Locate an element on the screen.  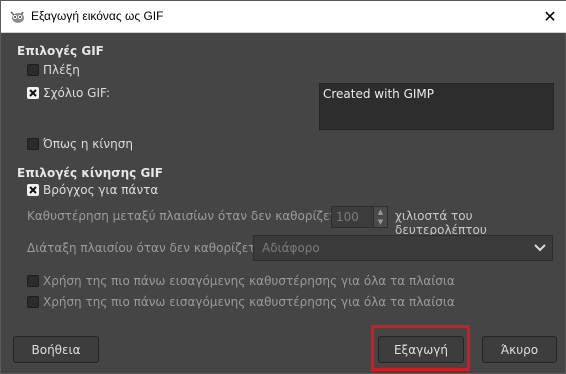
export-button-highlight is located at coordinates (420, 348).